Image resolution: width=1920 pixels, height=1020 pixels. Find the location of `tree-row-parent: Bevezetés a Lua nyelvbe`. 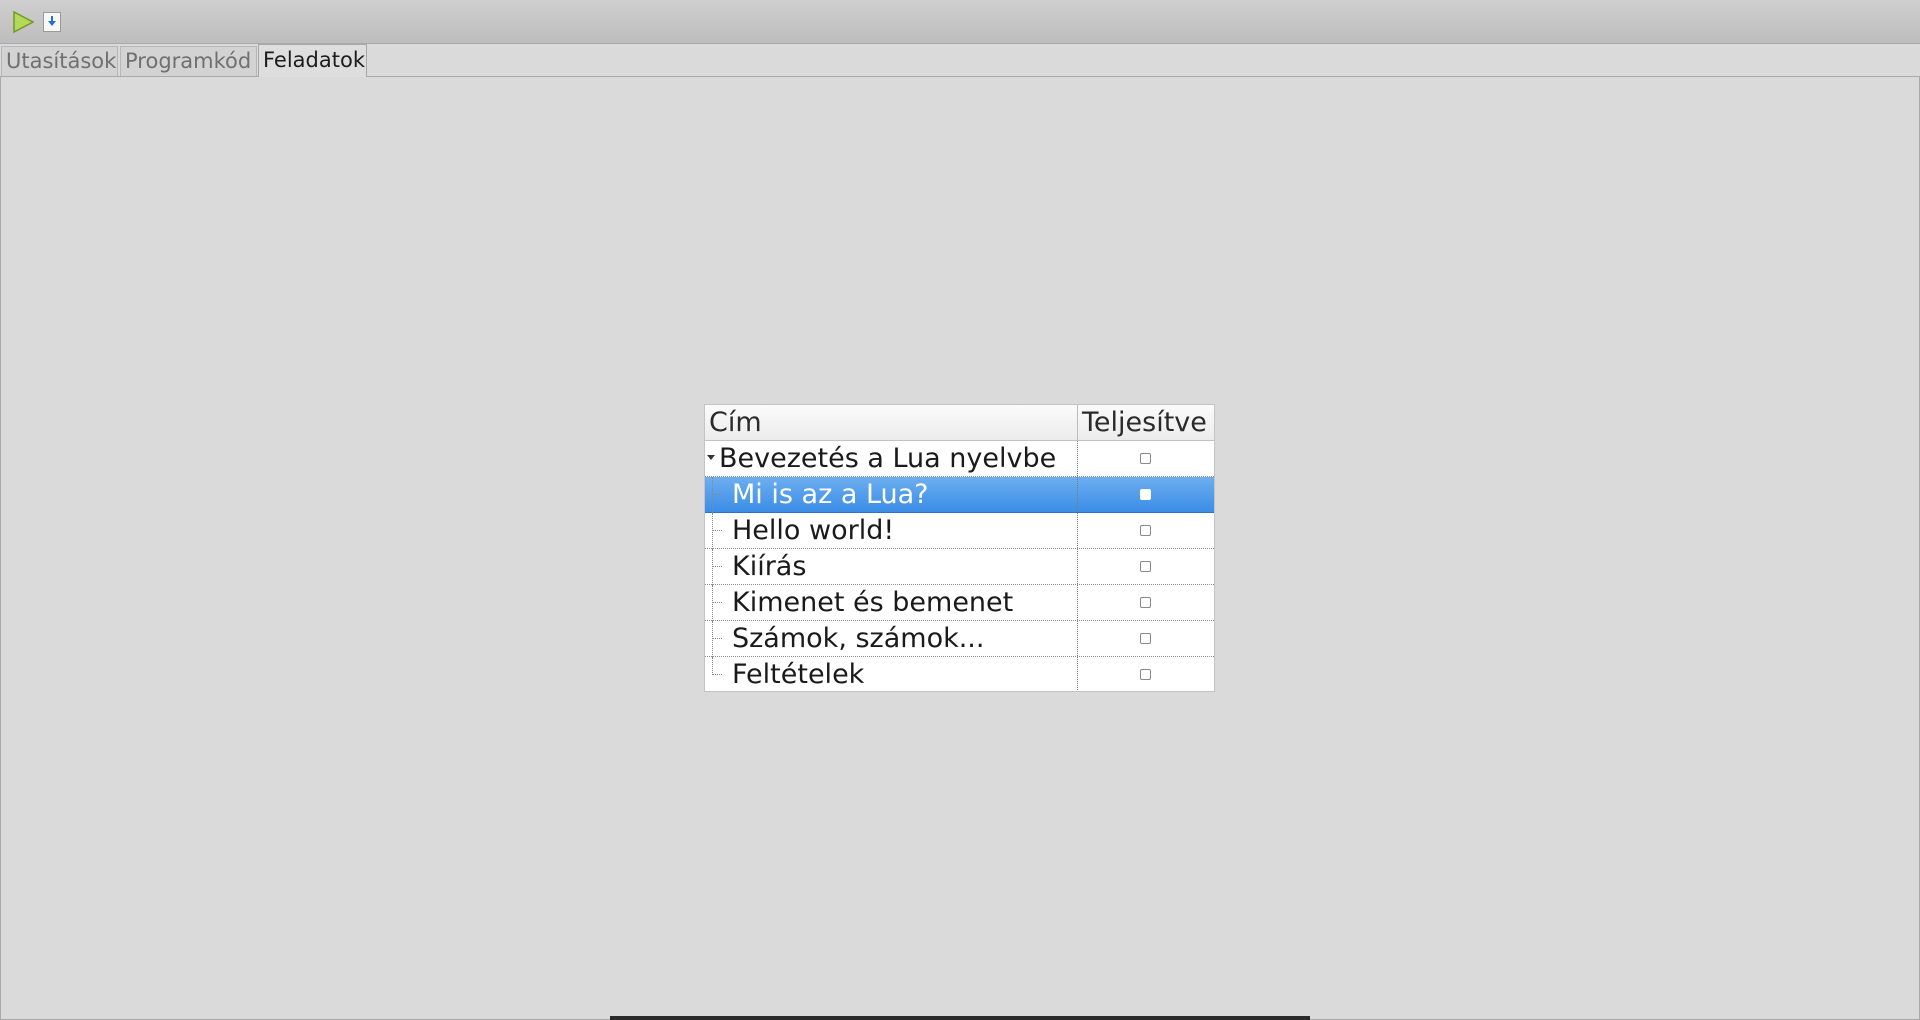

tree-row-parent: Bevezetés a Lua nyelvbe is located at coordinates (959, 459).